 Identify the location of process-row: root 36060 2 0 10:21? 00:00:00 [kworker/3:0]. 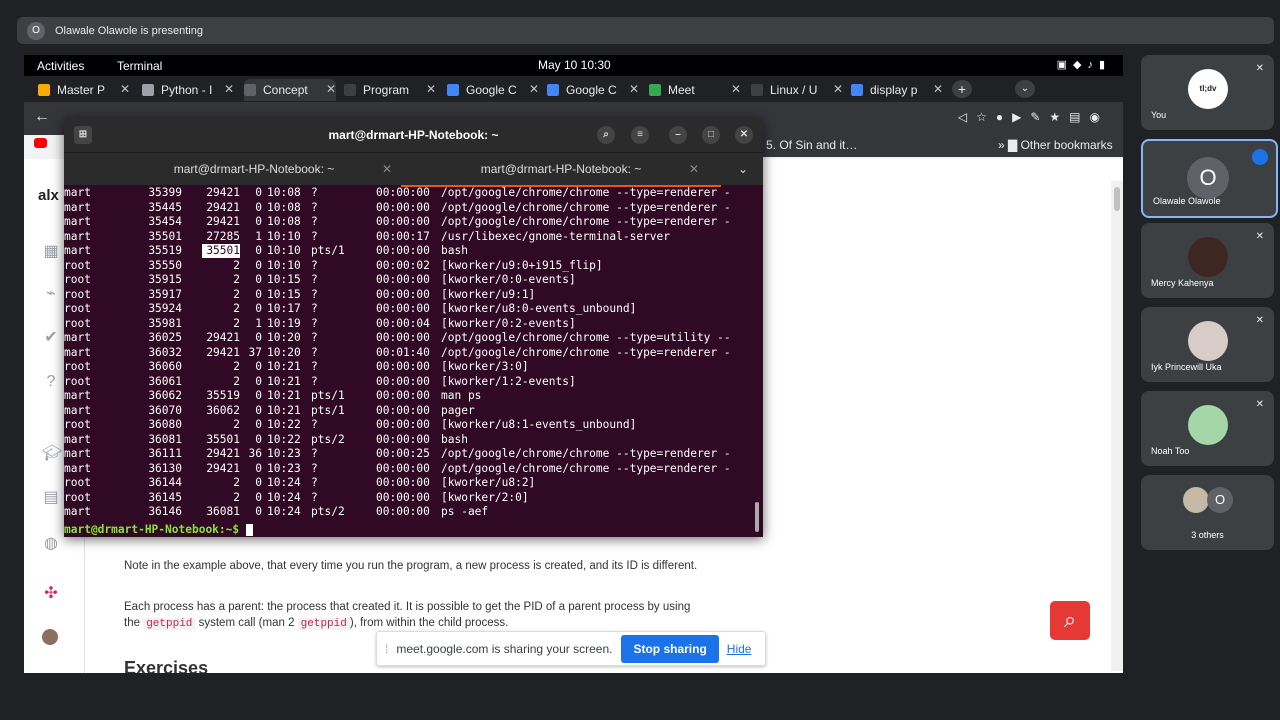
(413, 367).